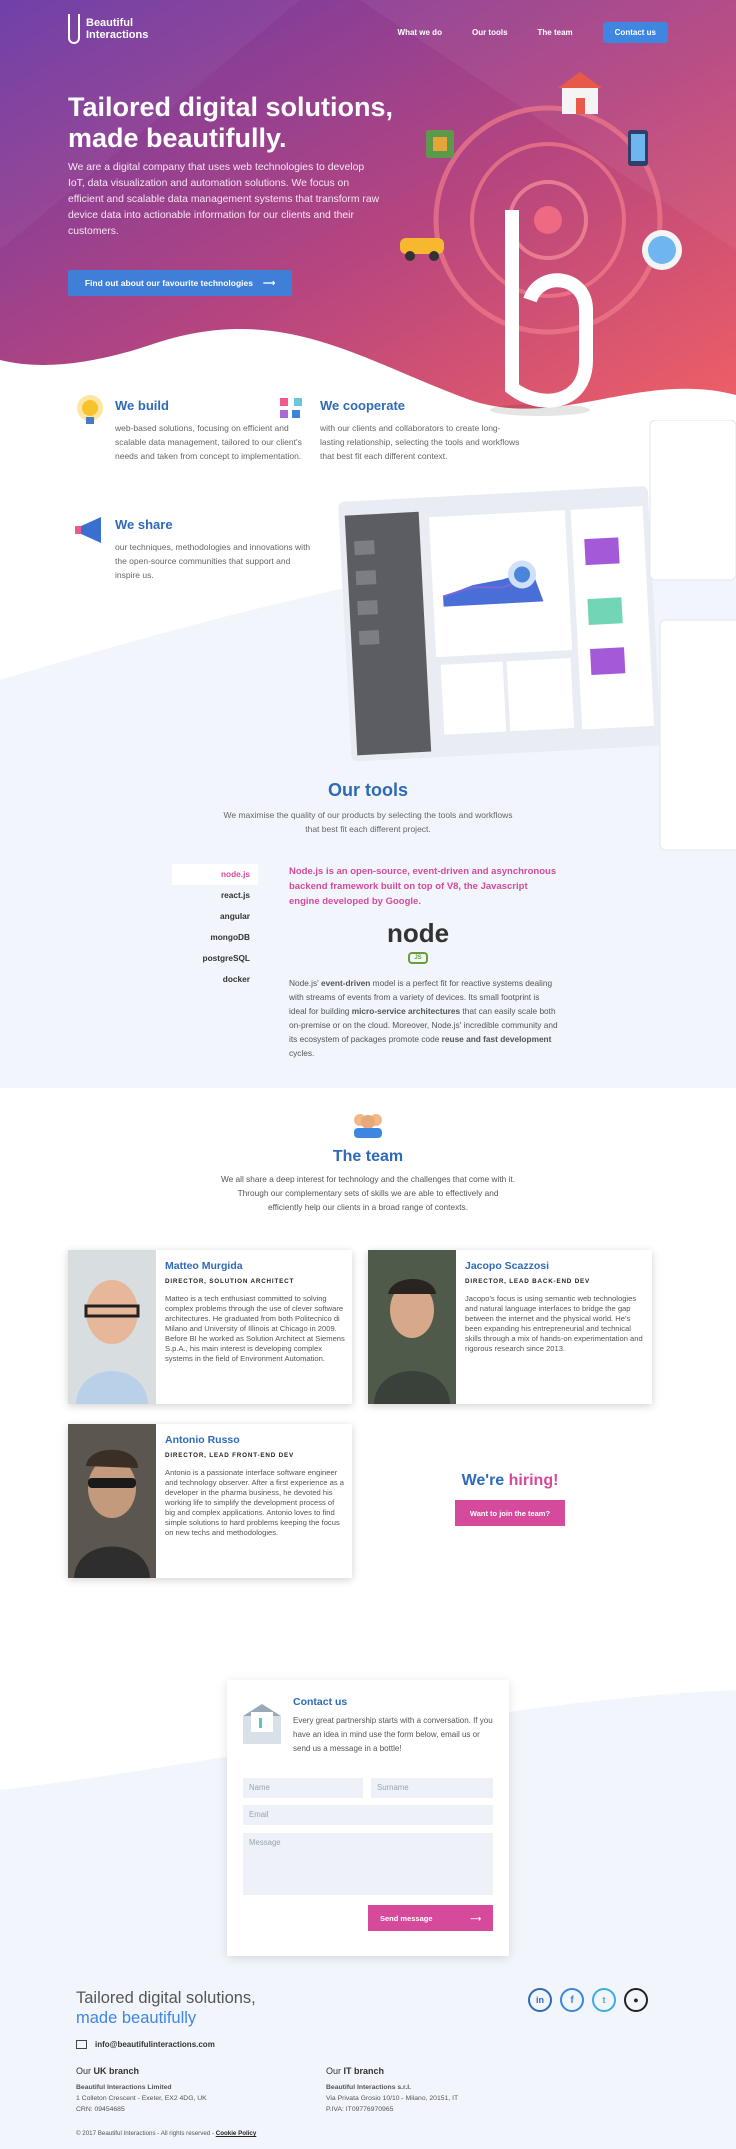 The image size is (736, 2149). I want to click on footer-email: info@beautifulinteractions.com, so click(145, 2044).